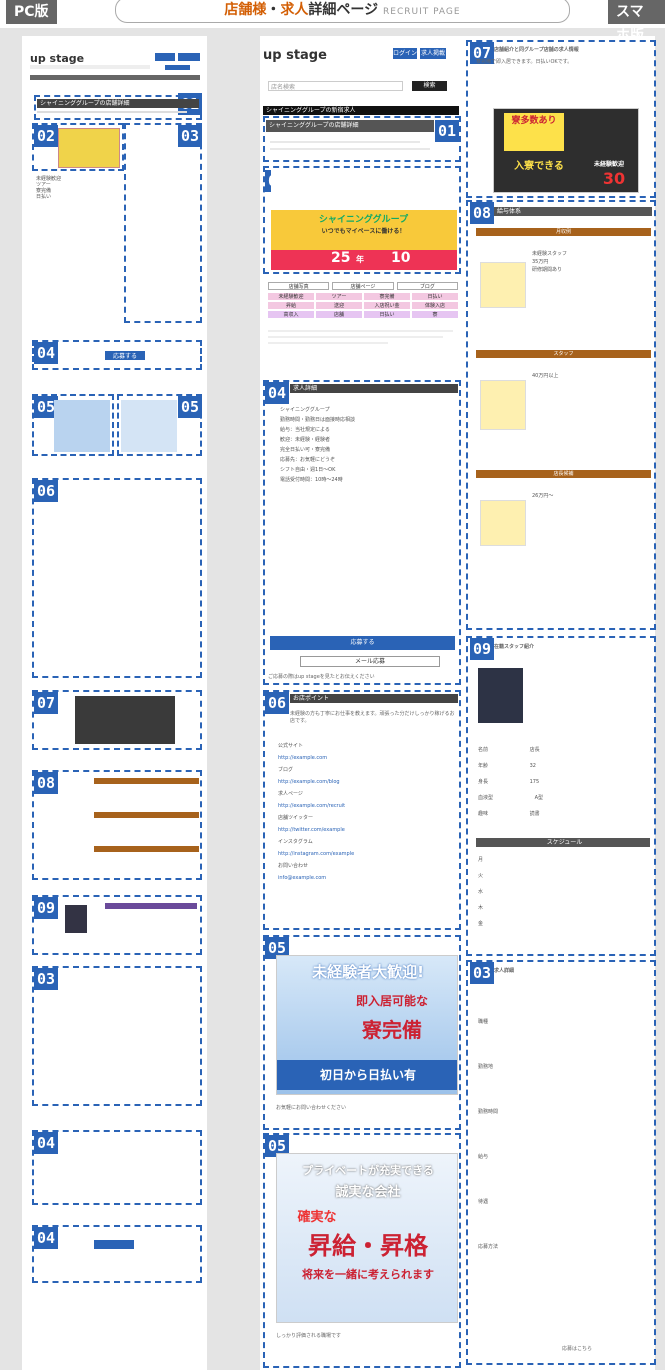 Image resolution: width=665 pixels, height=1370 pixels. What do you see at coordinates (368, 1170) in the screenshot?
I see `sp-b2-t1: プライベートが充実できる` at bounding box center [368, 1170].